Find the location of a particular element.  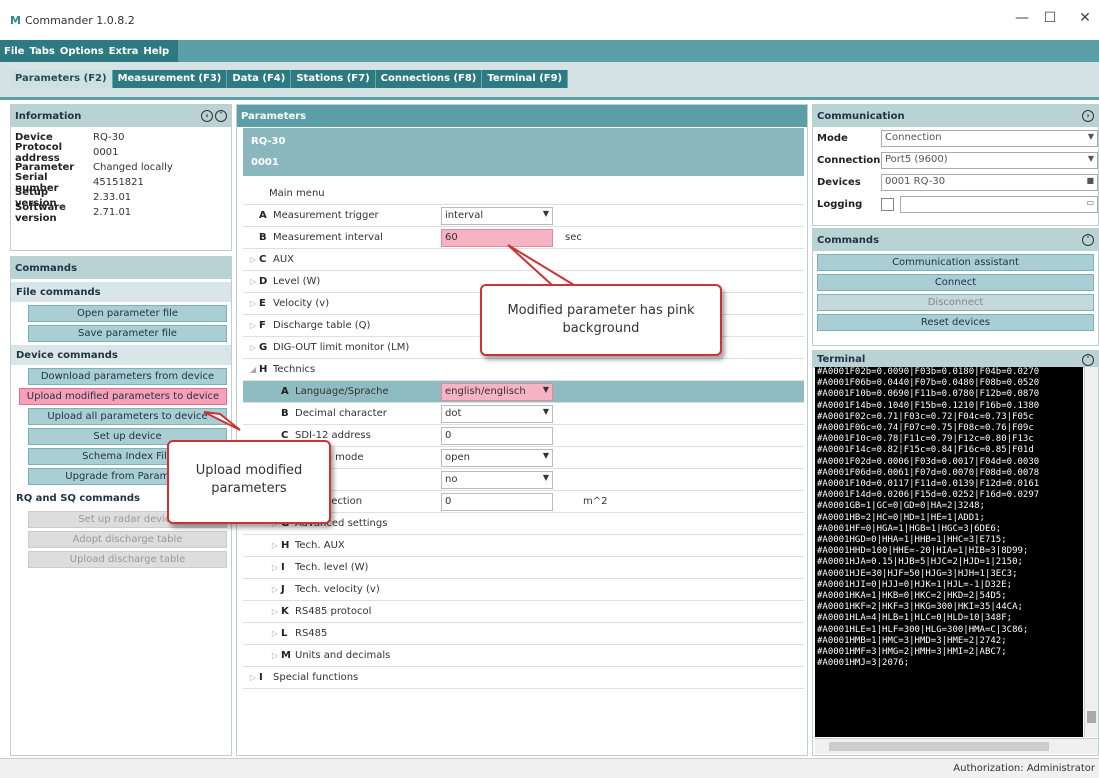

parameter-select: no ▼ is located at coordinates (497, 480).